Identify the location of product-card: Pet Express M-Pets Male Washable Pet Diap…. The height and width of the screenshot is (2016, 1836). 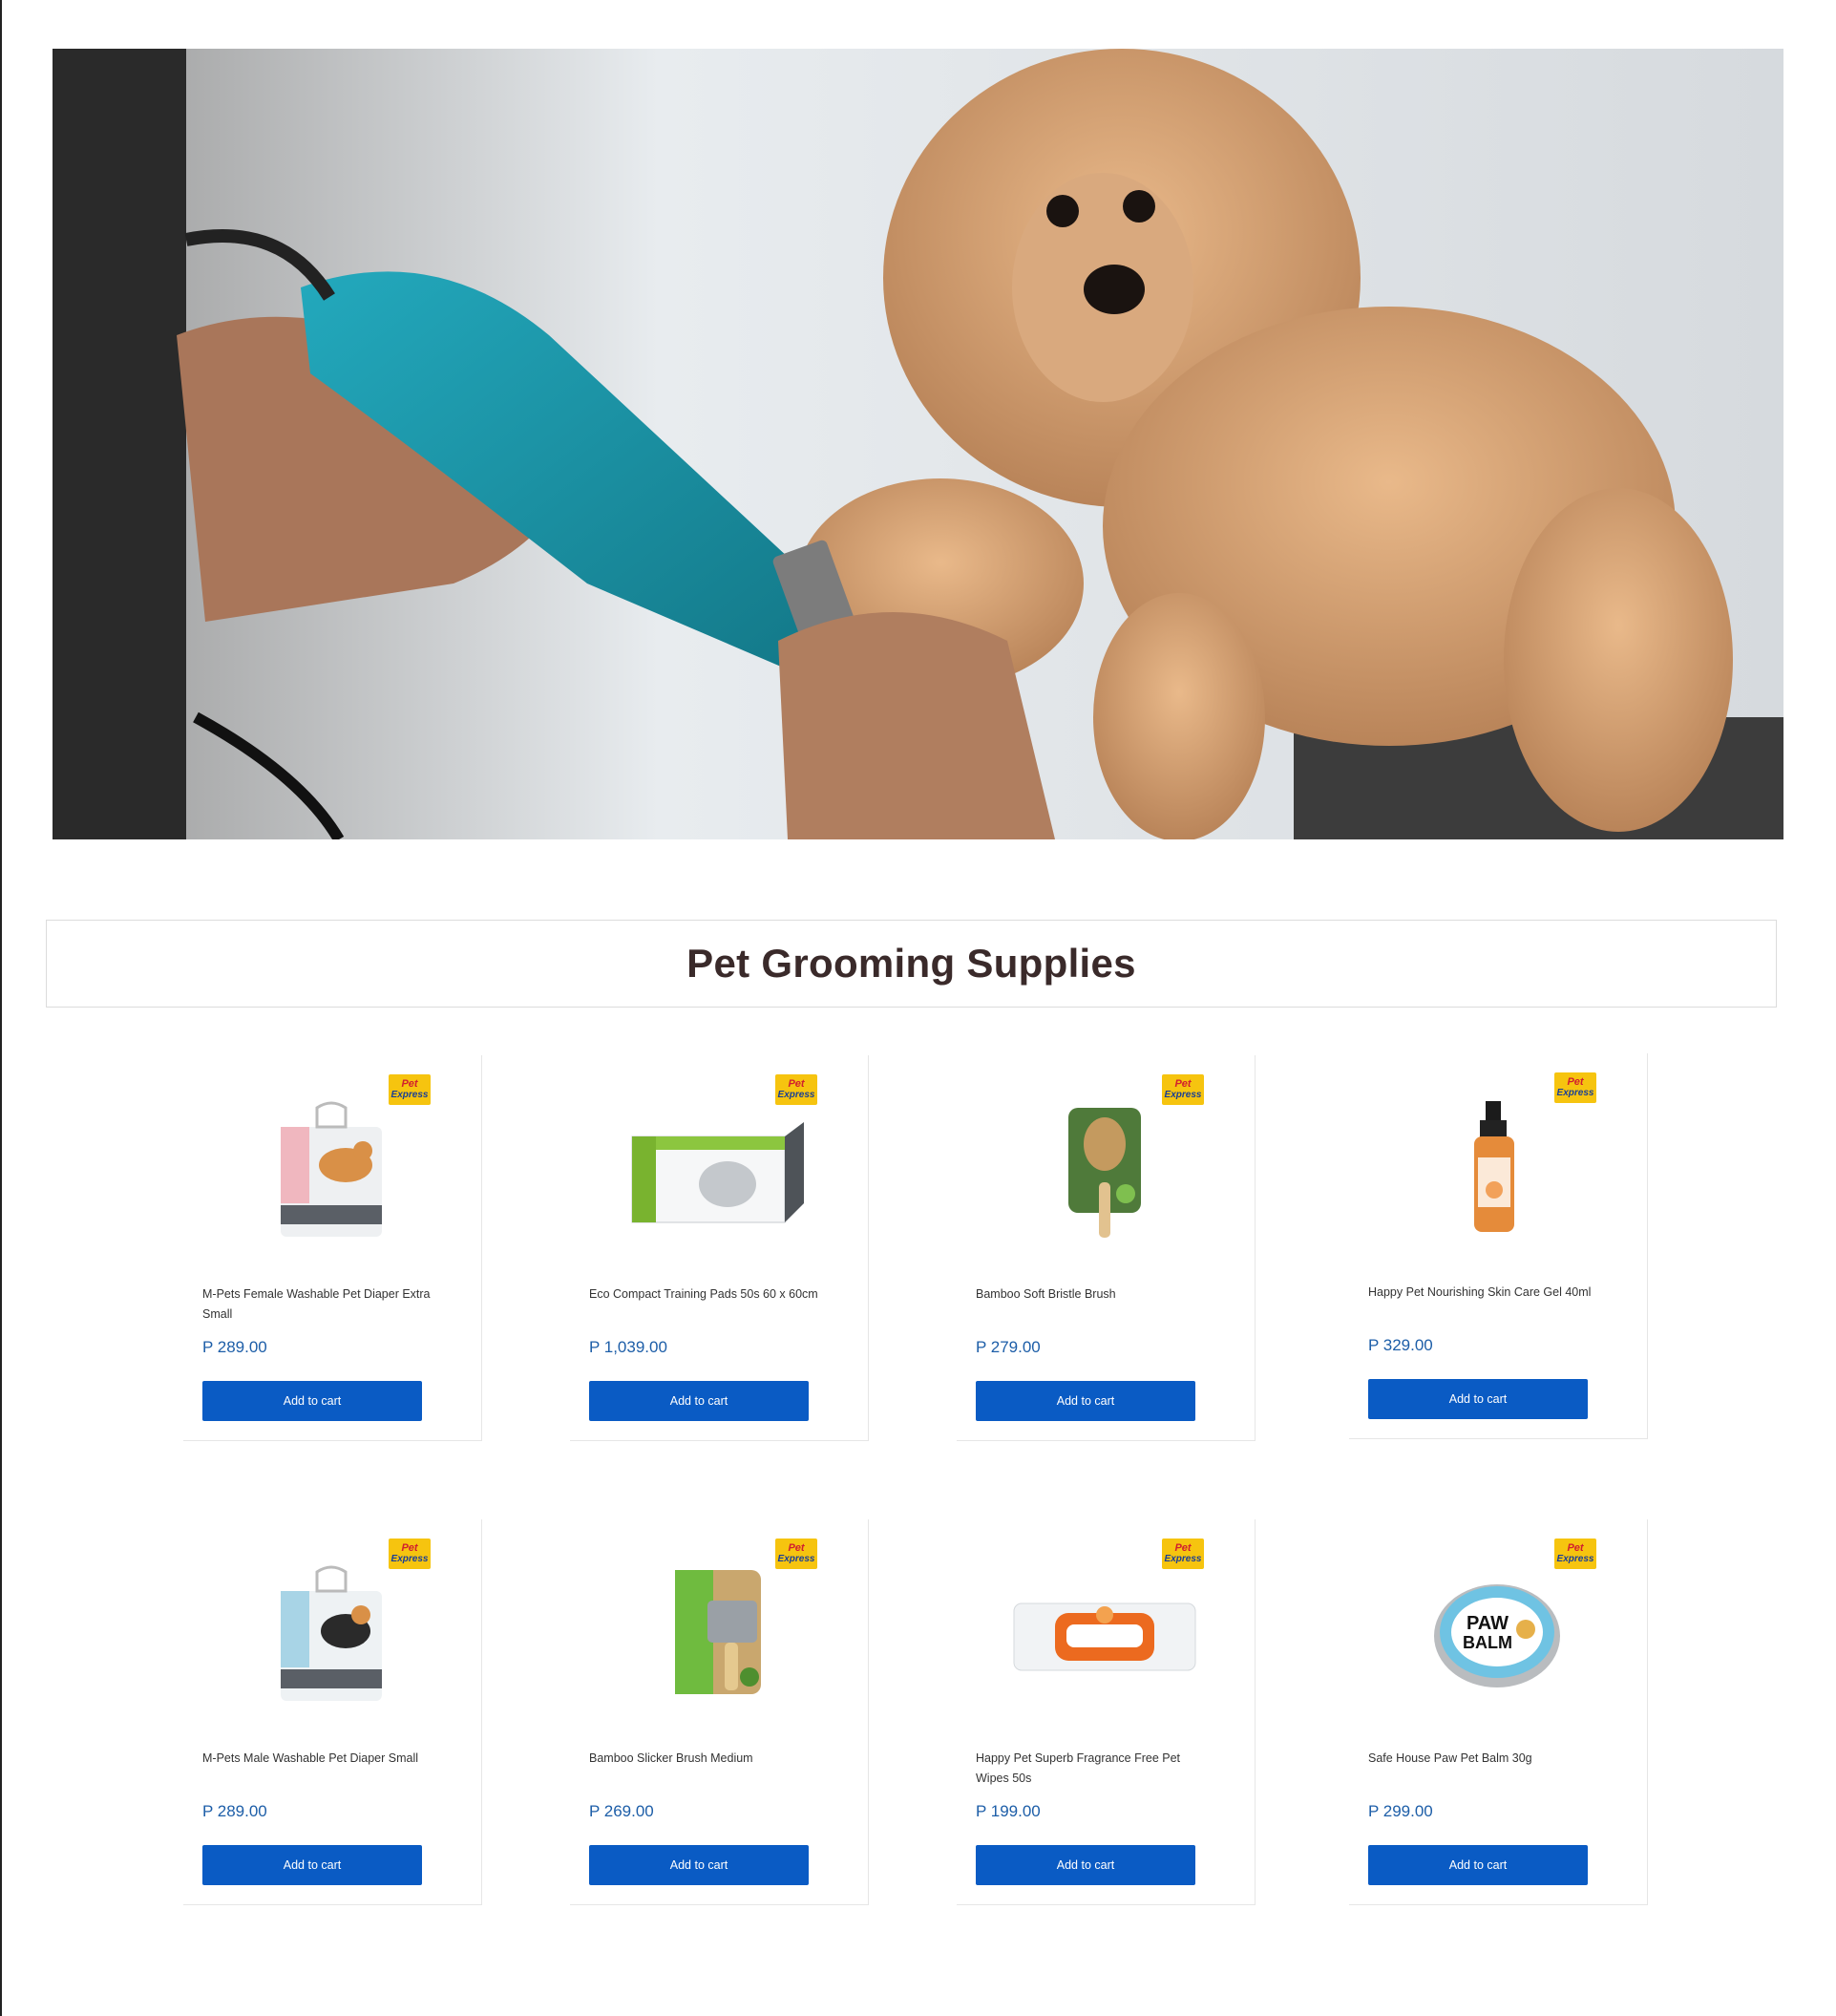
(332, 1712).